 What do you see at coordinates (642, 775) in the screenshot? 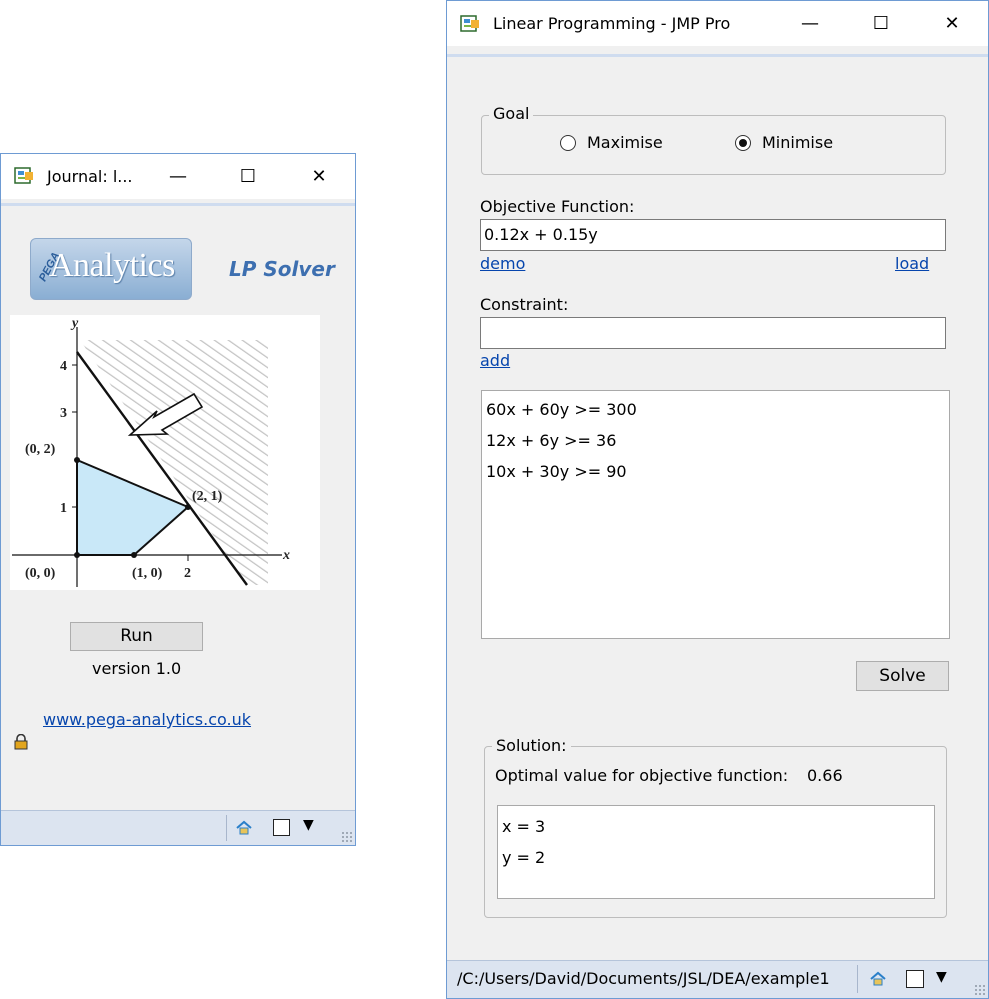
I see `optimal-text: Optimal value for objective function:` at bounding box center [642, 775].